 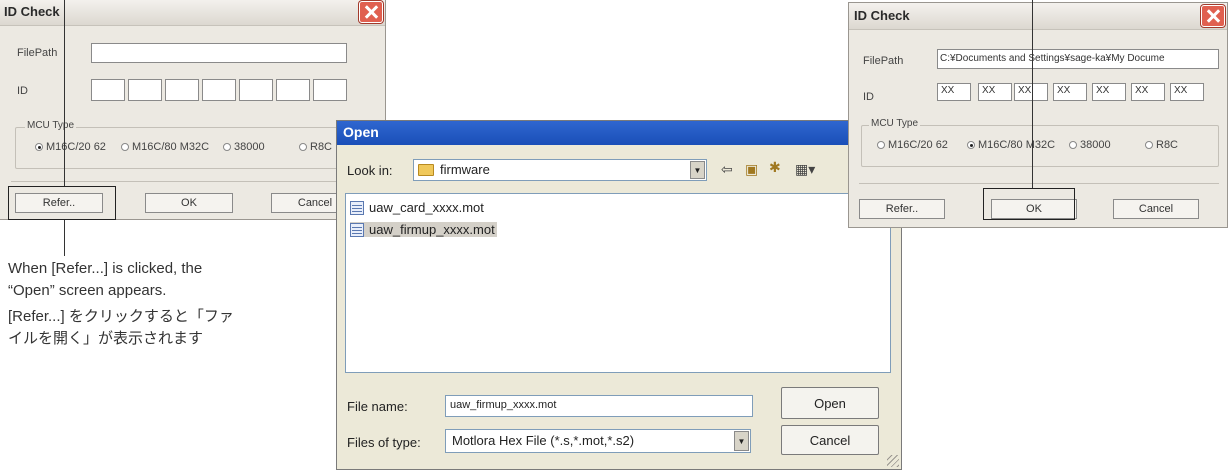 What do you see at coordinates (64, 238) in the screenshot?
I see `callout-line-refer` at bounding box center [64, 238].